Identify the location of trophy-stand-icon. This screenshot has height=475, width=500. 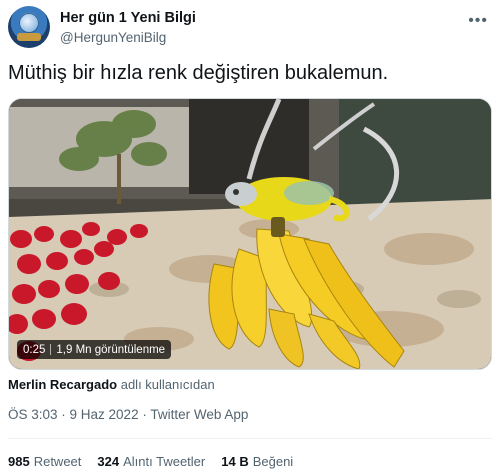
(29, 37).